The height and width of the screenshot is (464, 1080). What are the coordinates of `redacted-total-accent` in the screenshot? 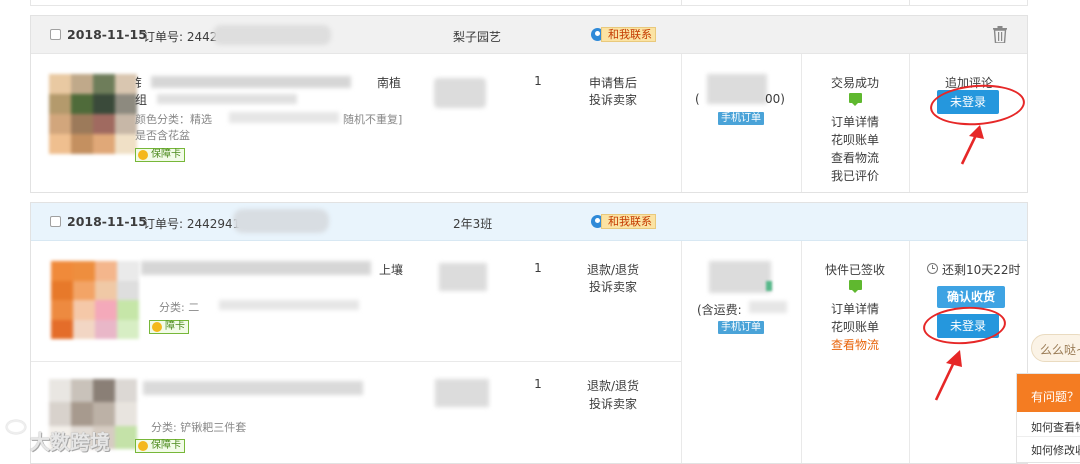 It's located at (769, 286).